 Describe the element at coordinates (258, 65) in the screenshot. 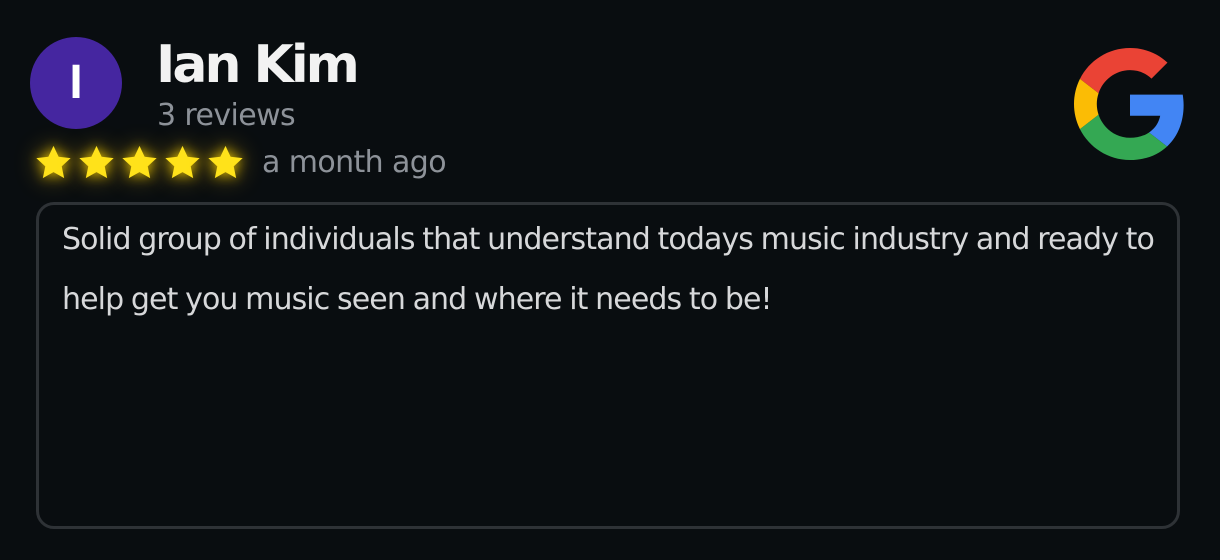

I see `reviewer-name: Ian Kim` at that location.